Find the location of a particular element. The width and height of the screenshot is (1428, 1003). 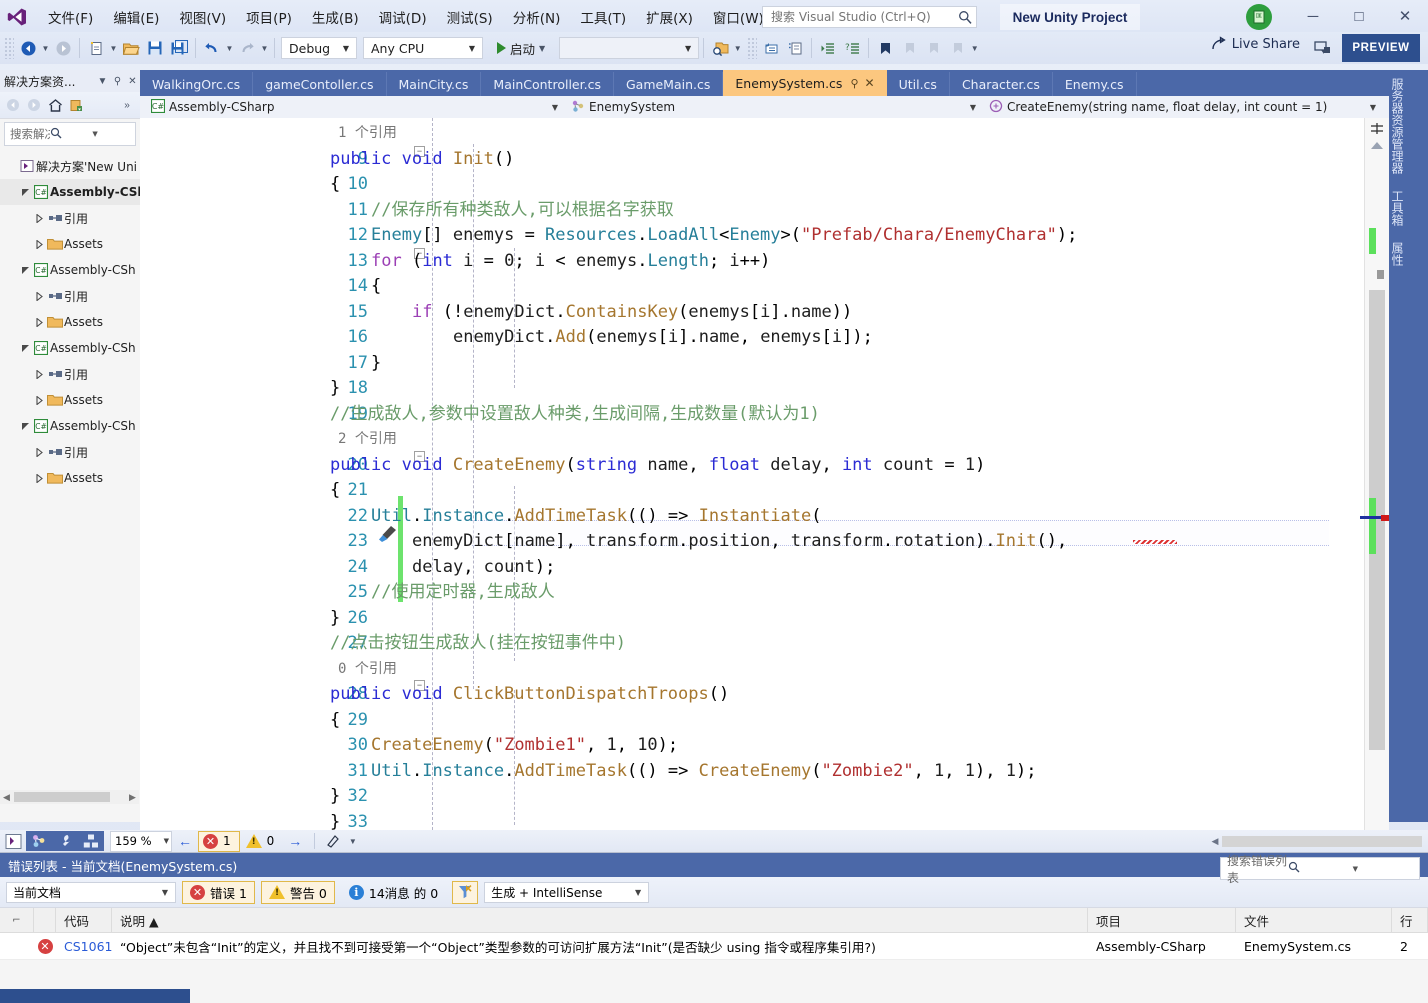

tree-node-6: Assets is located at coordinates (70, 322).